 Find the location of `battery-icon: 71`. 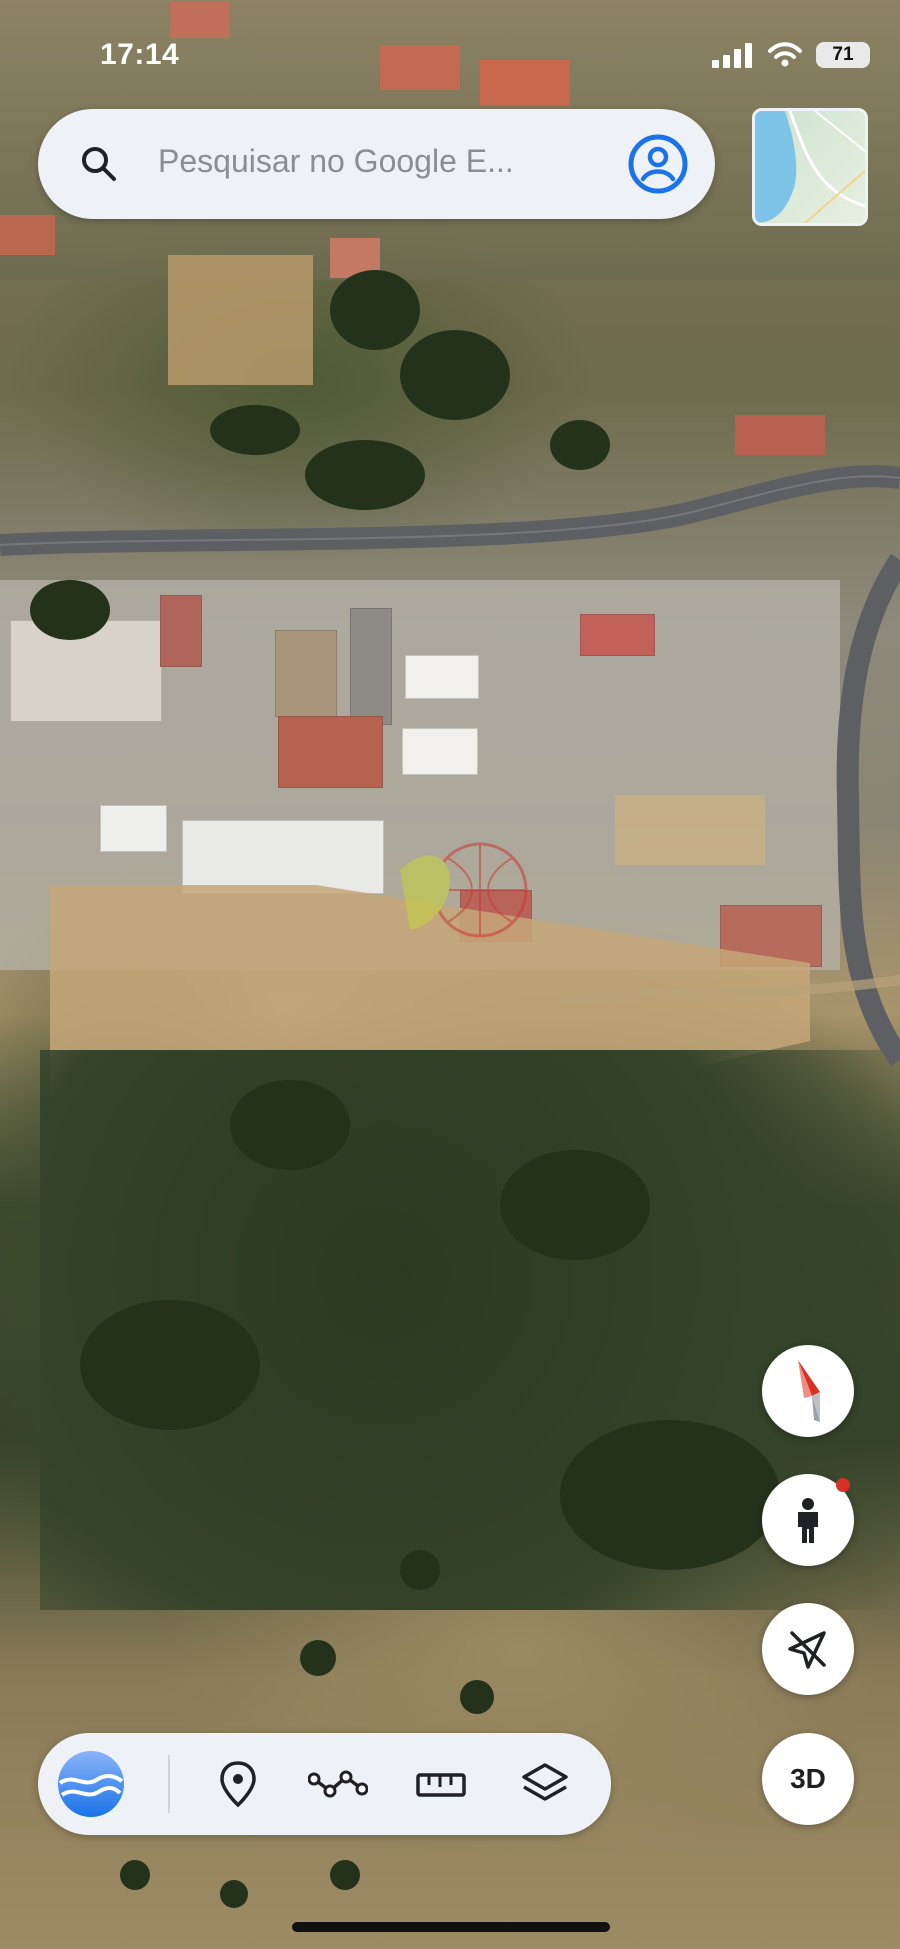

battery-icon: 71 is located at coordinates (843, 55).